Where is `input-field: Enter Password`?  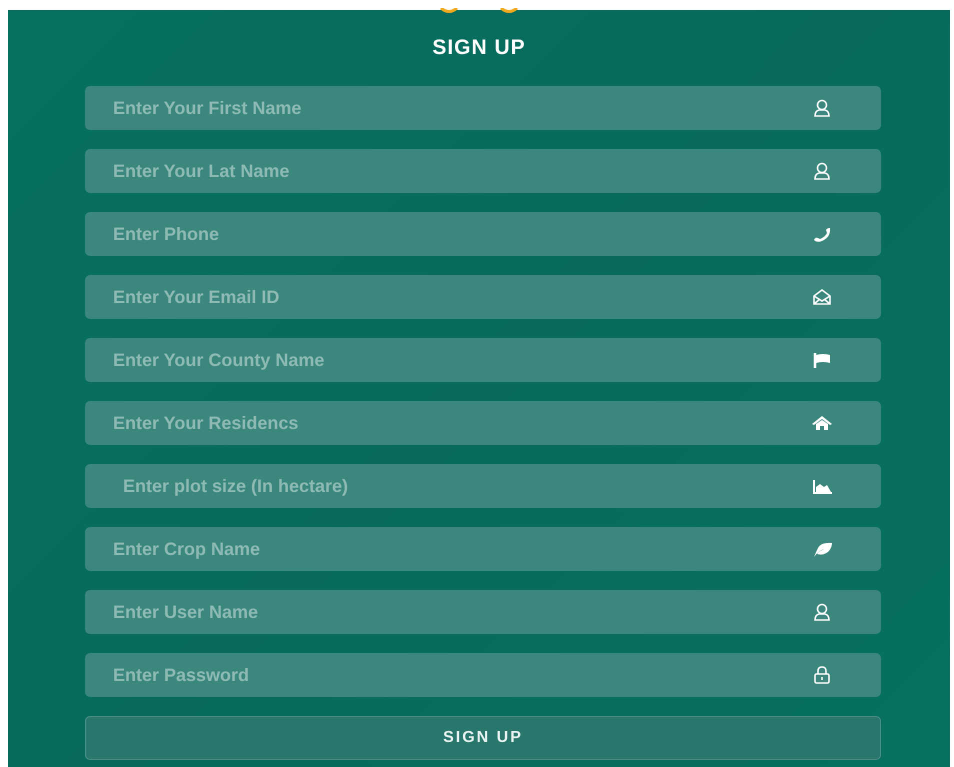
input-field: Enter Password is located at coordinates (483, 675).